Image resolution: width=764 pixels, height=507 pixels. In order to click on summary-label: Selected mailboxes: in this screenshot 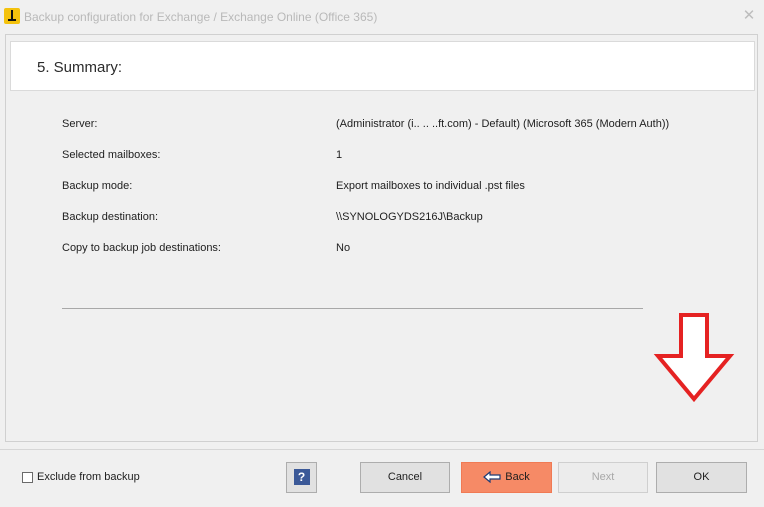, I will do `click(111, 155)`.